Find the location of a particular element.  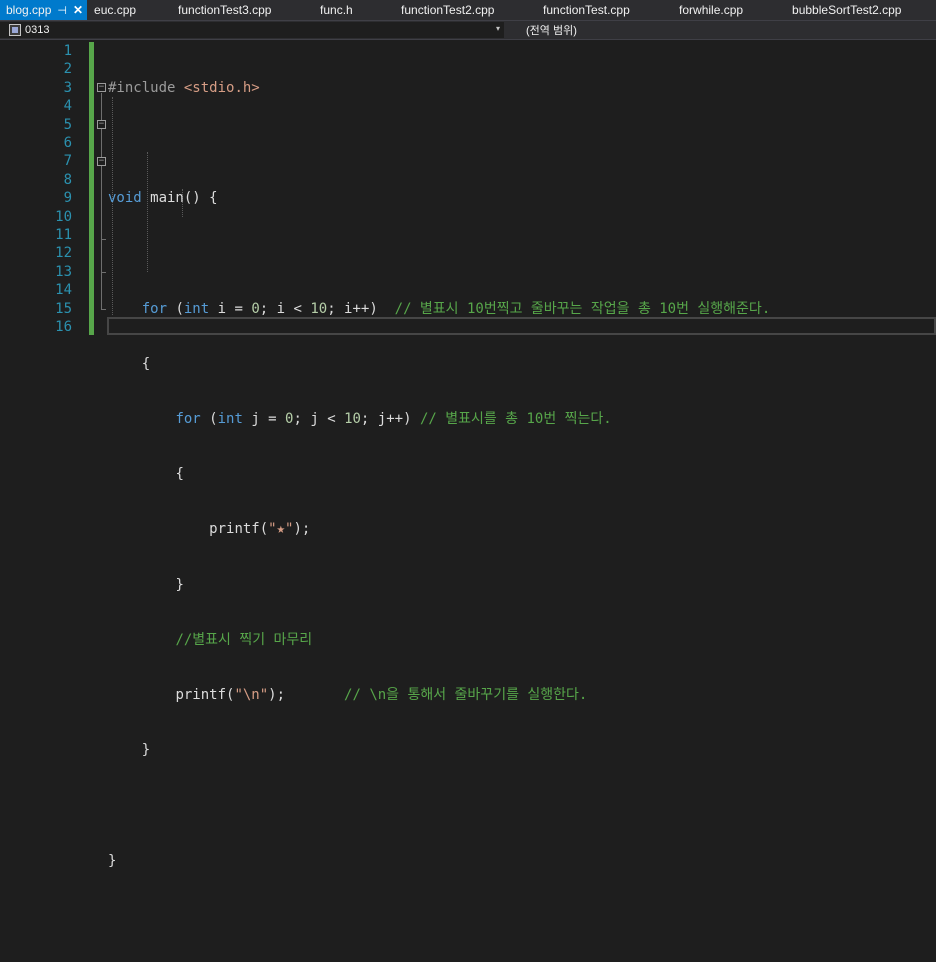

code-text: main() { is located at coordinates (179, 198).